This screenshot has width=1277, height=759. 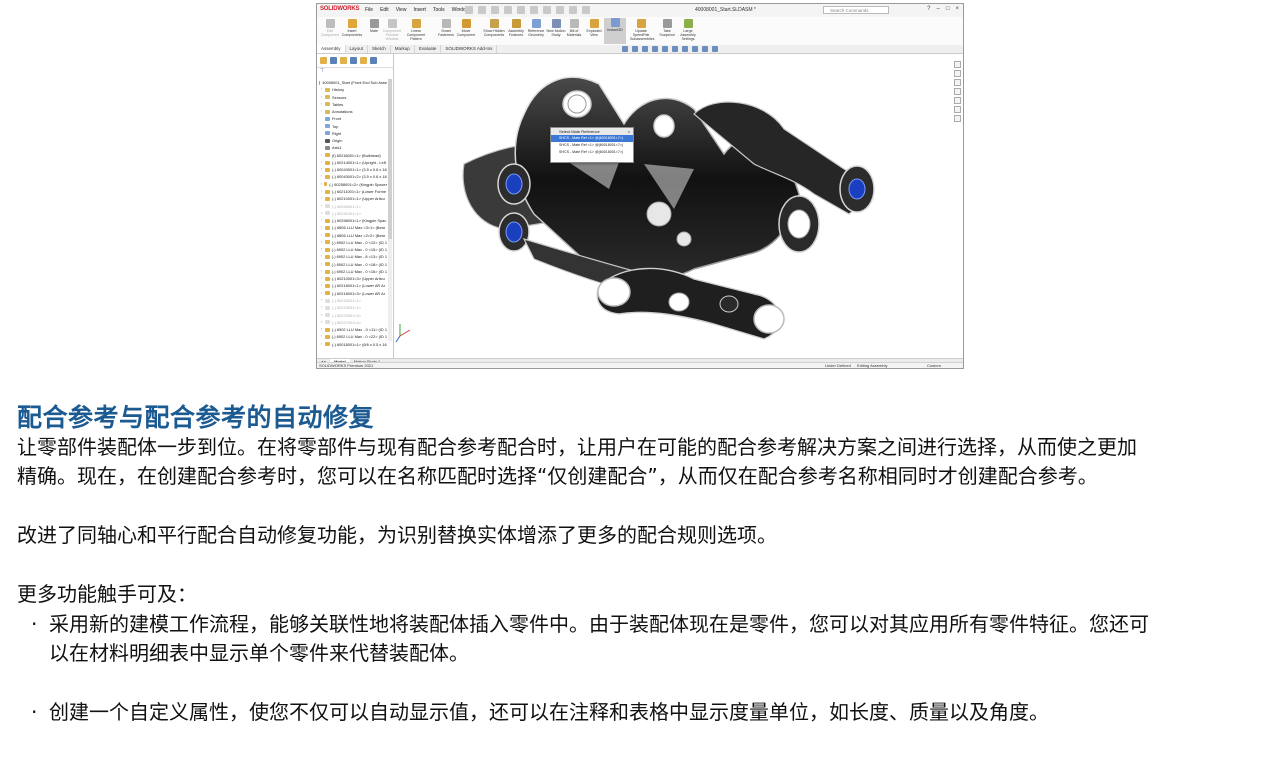 I want to click on menu-view: View, so click(x=401, y=10).